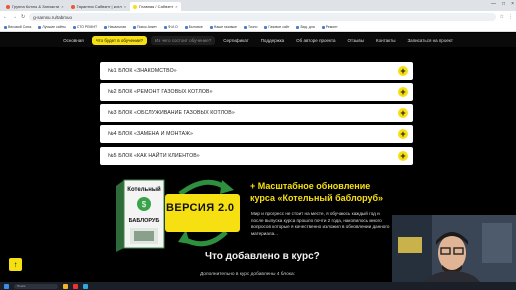 The height and width of the screenshot is (290, 516). Describe the element at coordinates (279, 27) in the screenshot. I see `bookmark-label: Газовое сайт` at that location.